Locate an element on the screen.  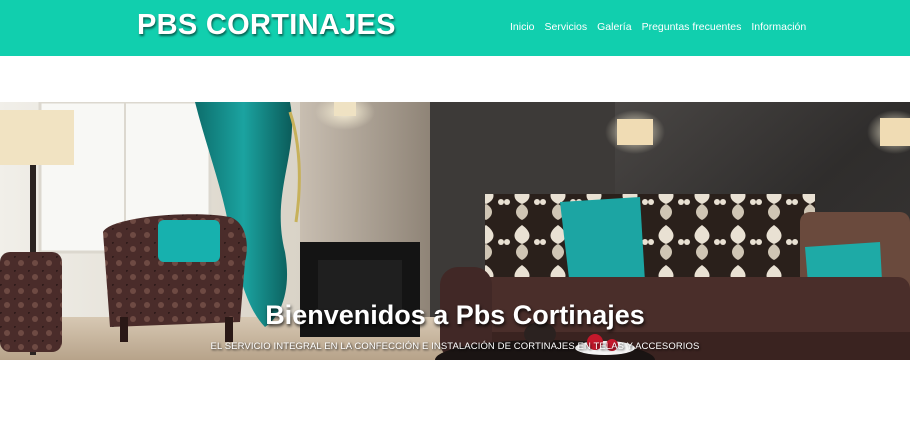
site-logo-title: PBS CORTINAJES is located at coordinates (266, 25).